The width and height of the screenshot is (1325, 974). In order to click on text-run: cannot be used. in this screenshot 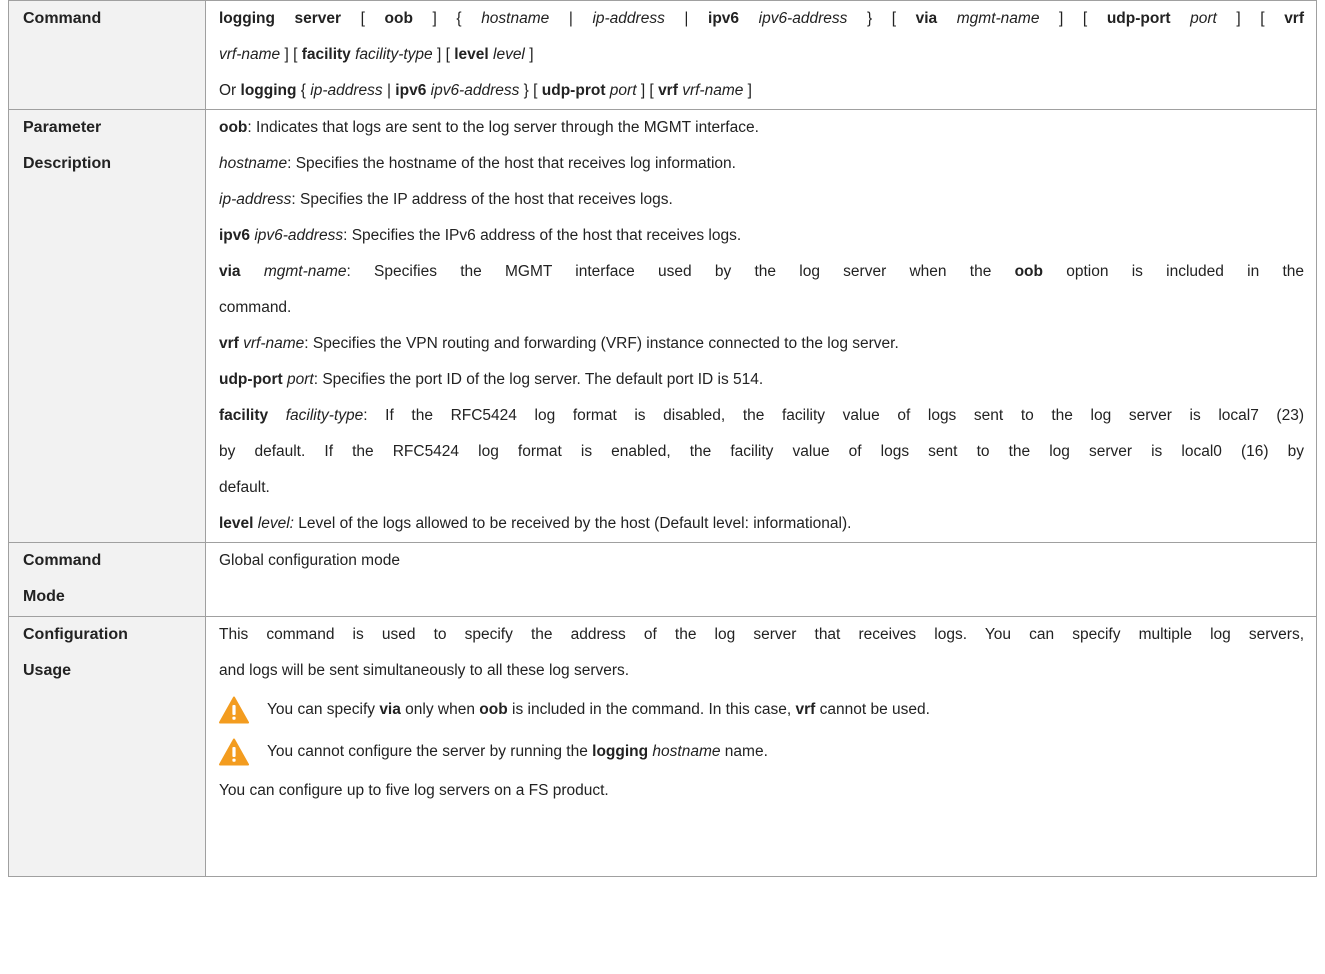, I will do `click(872, 709)`.